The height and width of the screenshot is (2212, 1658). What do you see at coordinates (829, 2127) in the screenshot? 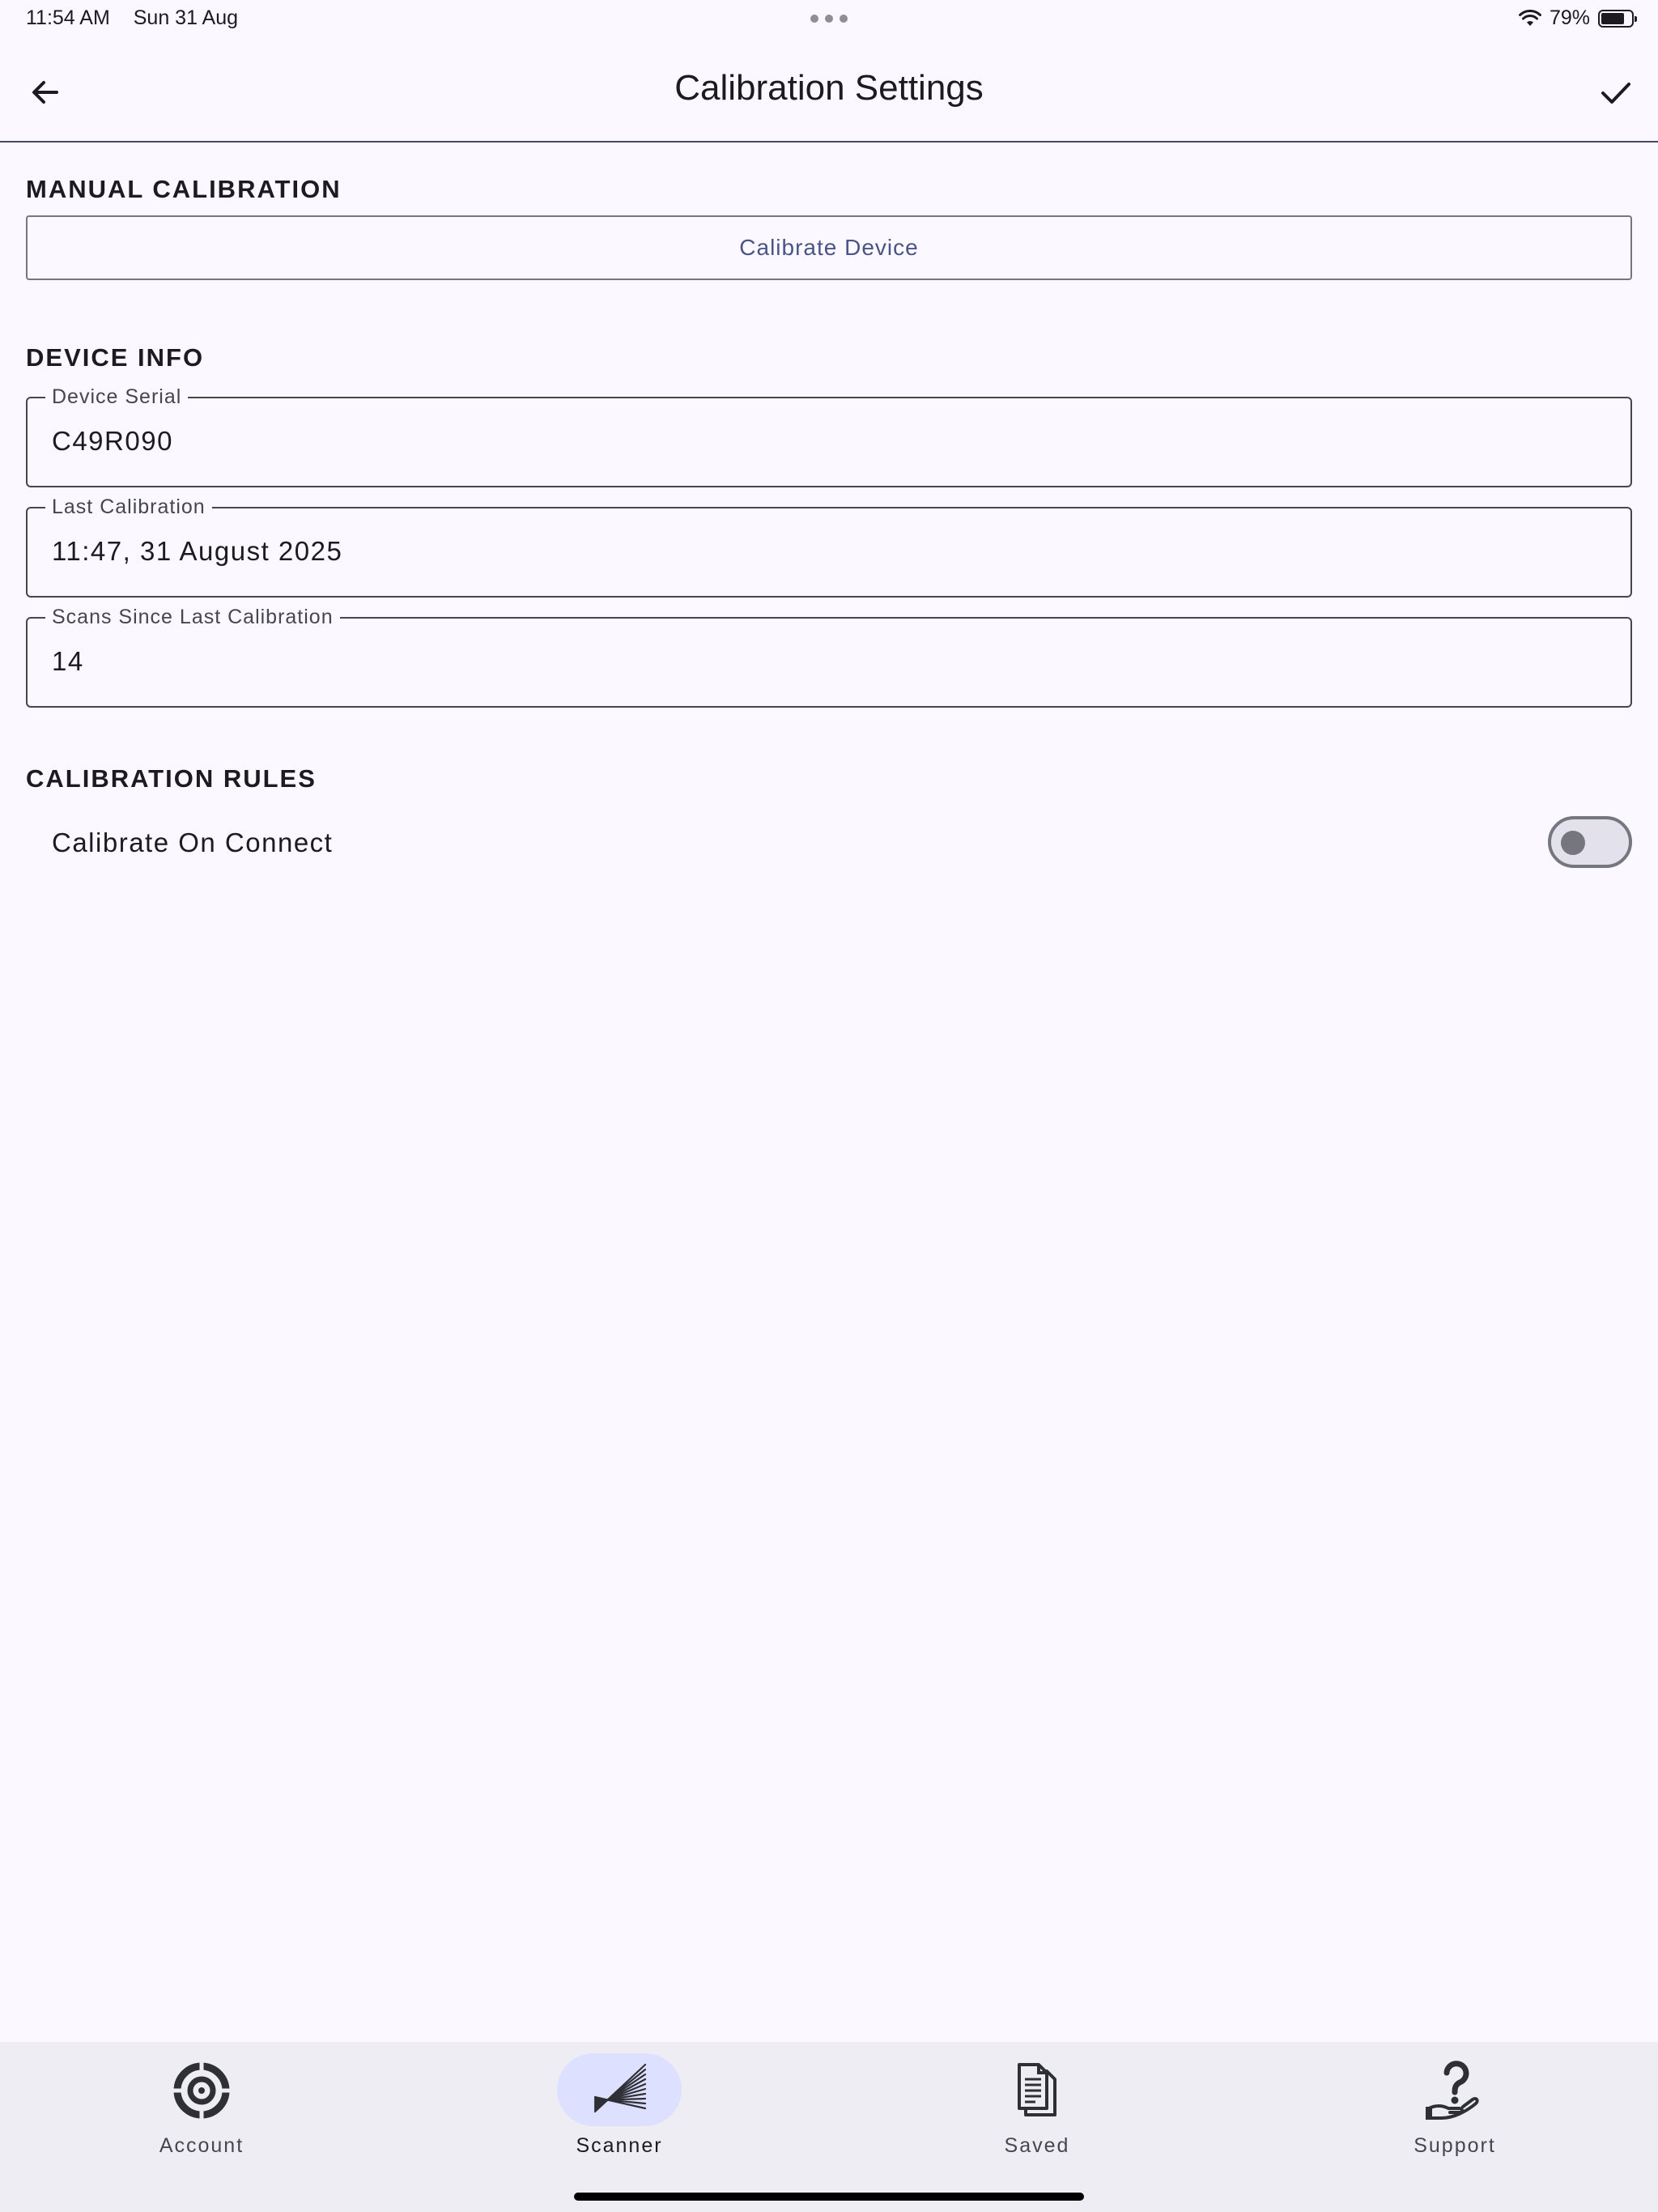
I see `bottom-navigation: Account Scanner Saved Support` at bounding box center [829, 2127].